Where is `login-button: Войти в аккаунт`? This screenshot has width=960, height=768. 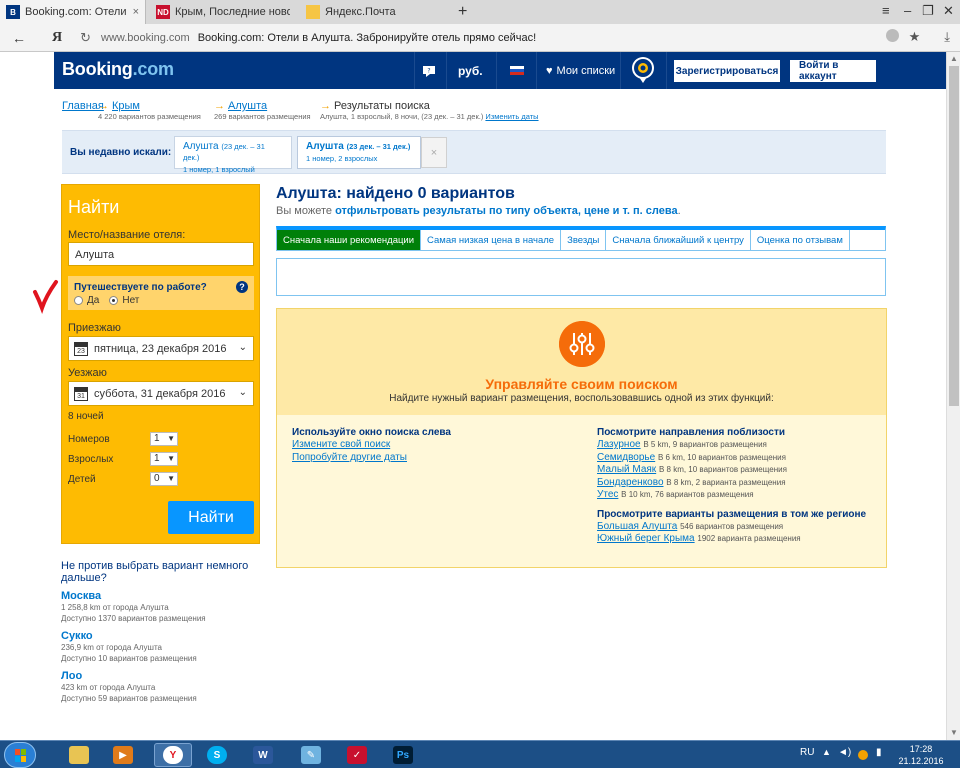
login-button: Войти в аккаунт is located at coordinates (833, 71).